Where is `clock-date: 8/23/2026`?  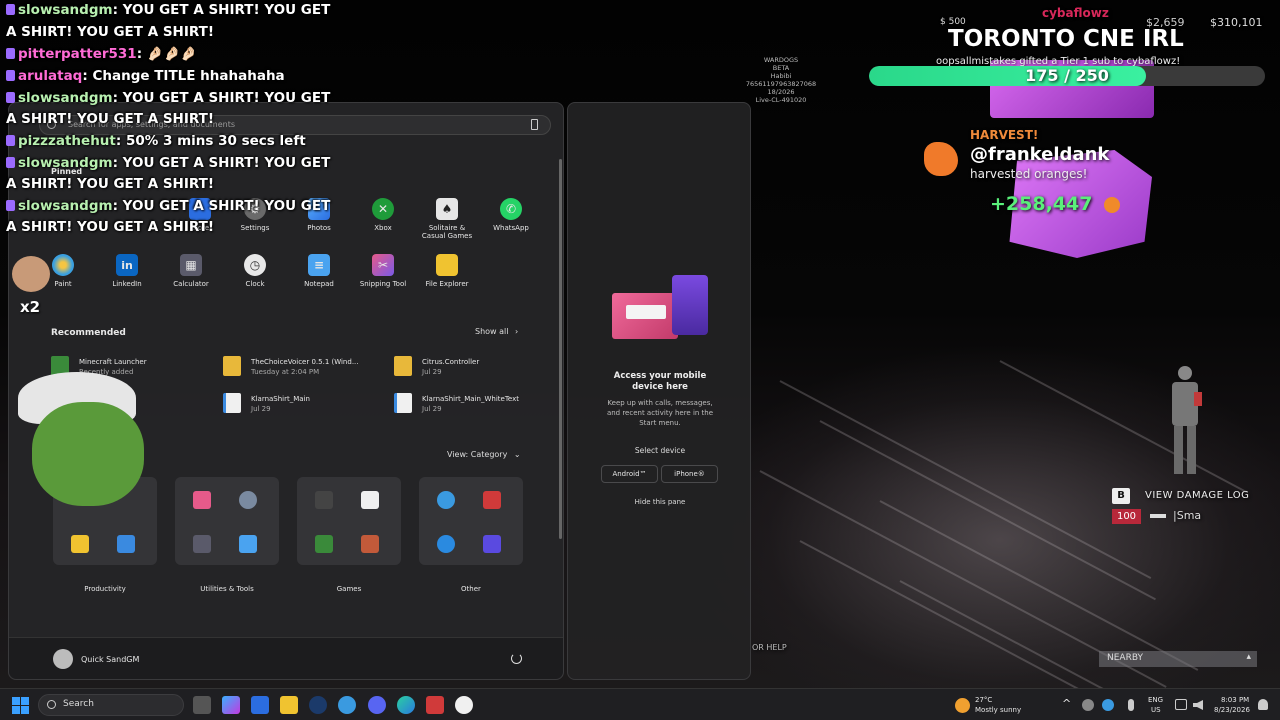 clock-date: 8/23/2026 is located at coordinates (1232, 710).